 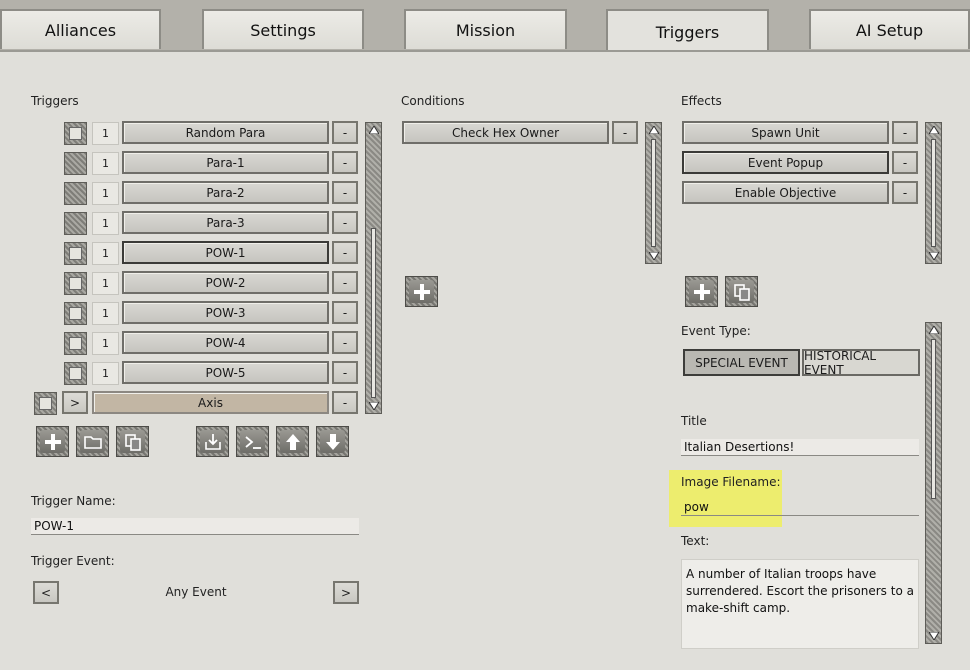 What do you see at coordinates (800, 507) in the screenshot?
I see `image-filename-input: pow` at bounding box center [800, 507].